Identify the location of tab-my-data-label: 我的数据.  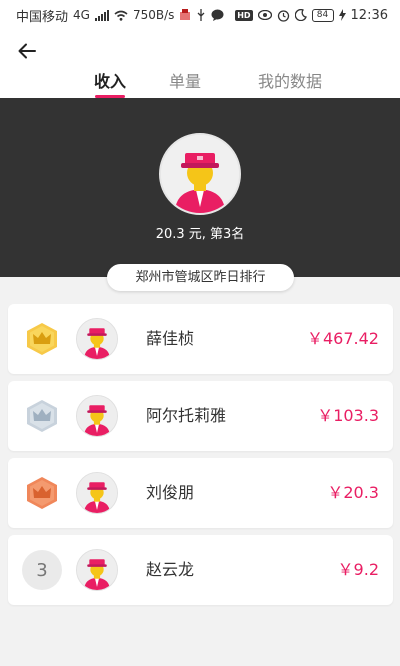
(289, 81).